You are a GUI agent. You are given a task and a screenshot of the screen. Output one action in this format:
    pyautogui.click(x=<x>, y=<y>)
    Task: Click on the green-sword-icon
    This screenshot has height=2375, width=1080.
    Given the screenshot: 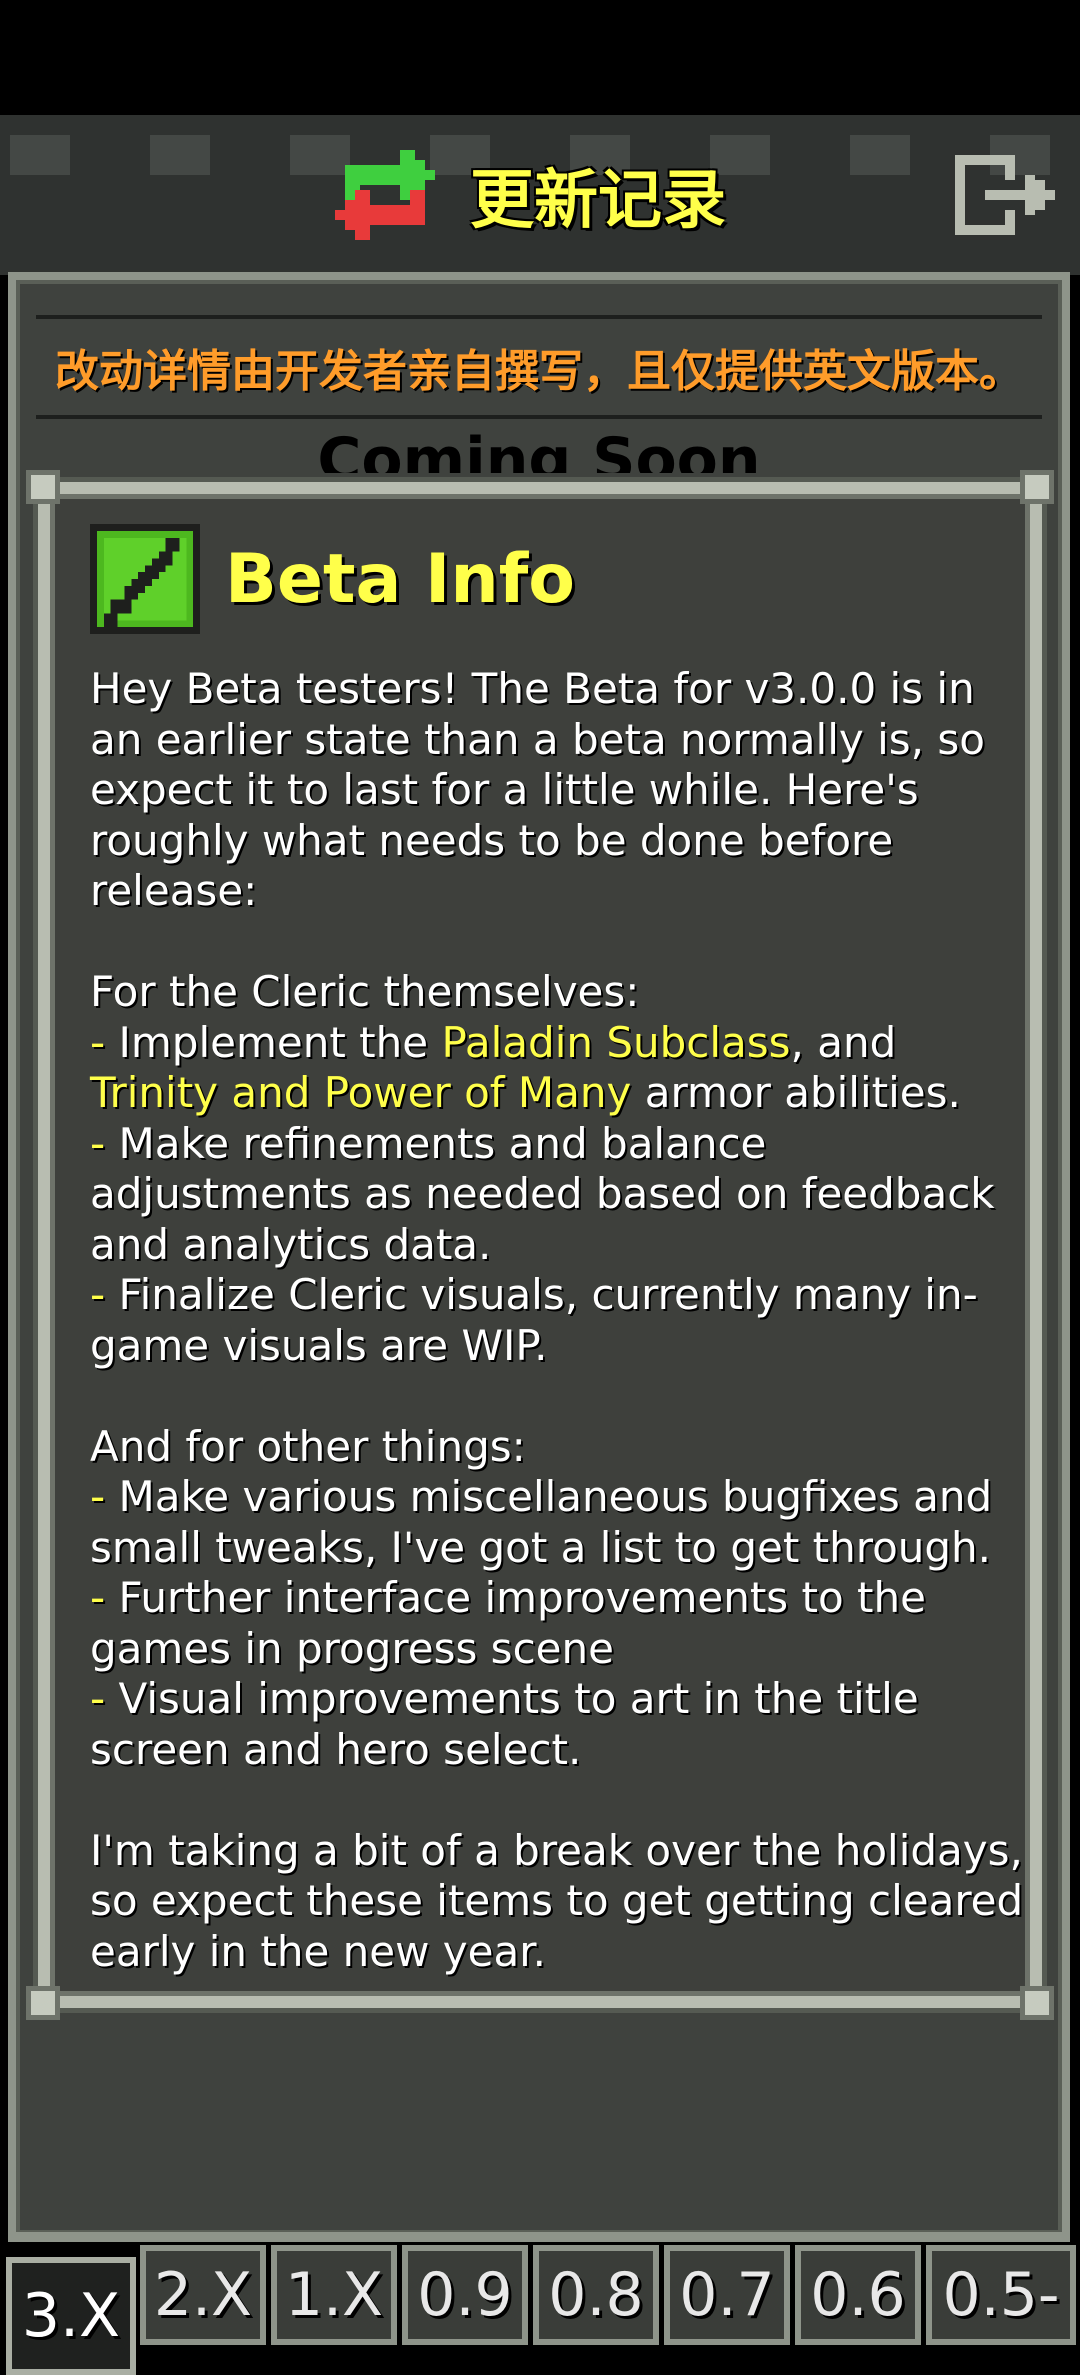 What is the action you would take?
    pyautogui.click(x=145, y=579)
    